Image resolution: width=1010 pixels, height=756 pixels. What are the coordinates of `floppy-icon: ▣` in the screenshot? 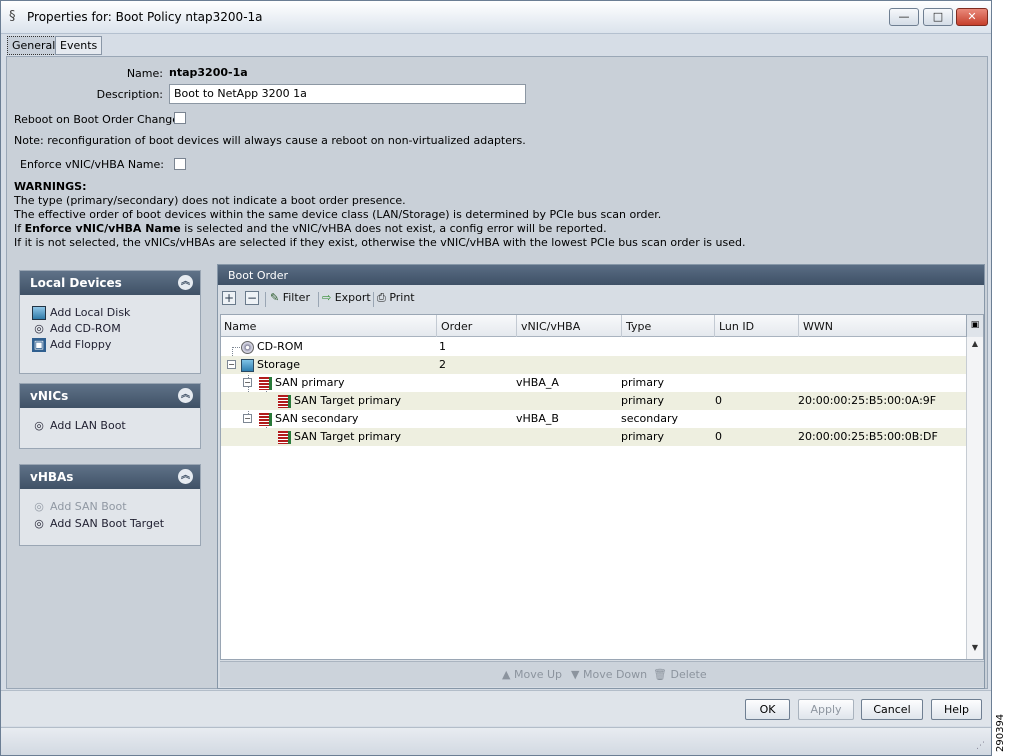 It's located at (39, 345).